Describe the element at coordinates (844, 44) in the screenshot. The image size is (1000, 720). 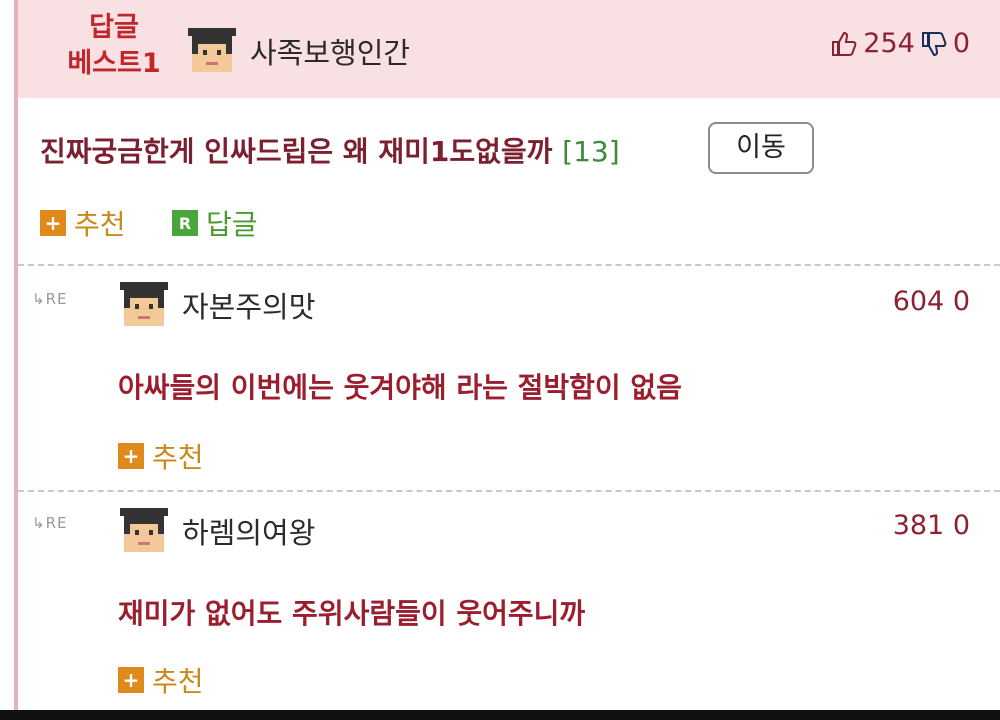
I see `thumbs-up-icon` at that location.